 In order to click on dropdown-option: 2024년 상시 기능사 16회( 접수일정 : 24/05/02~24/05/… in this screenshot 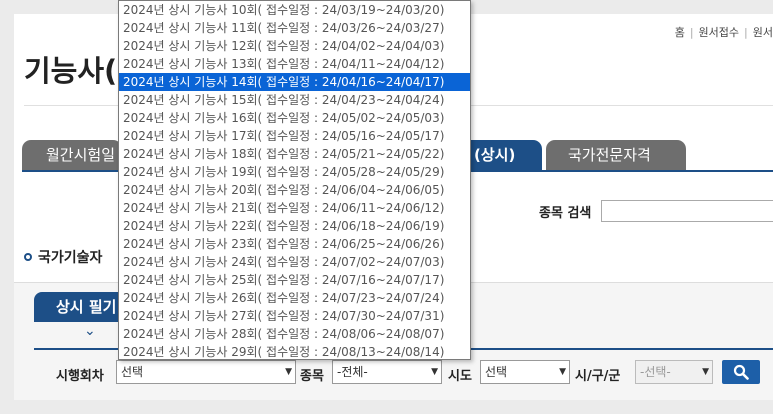, I will do `click(294, 118)`.